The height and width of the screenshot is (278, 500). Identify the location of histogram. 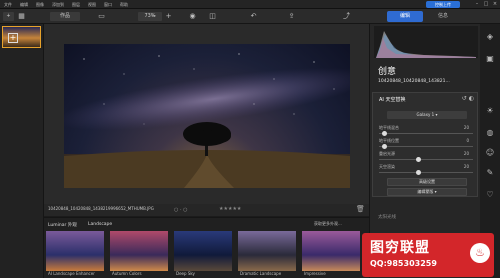
(426, 42).